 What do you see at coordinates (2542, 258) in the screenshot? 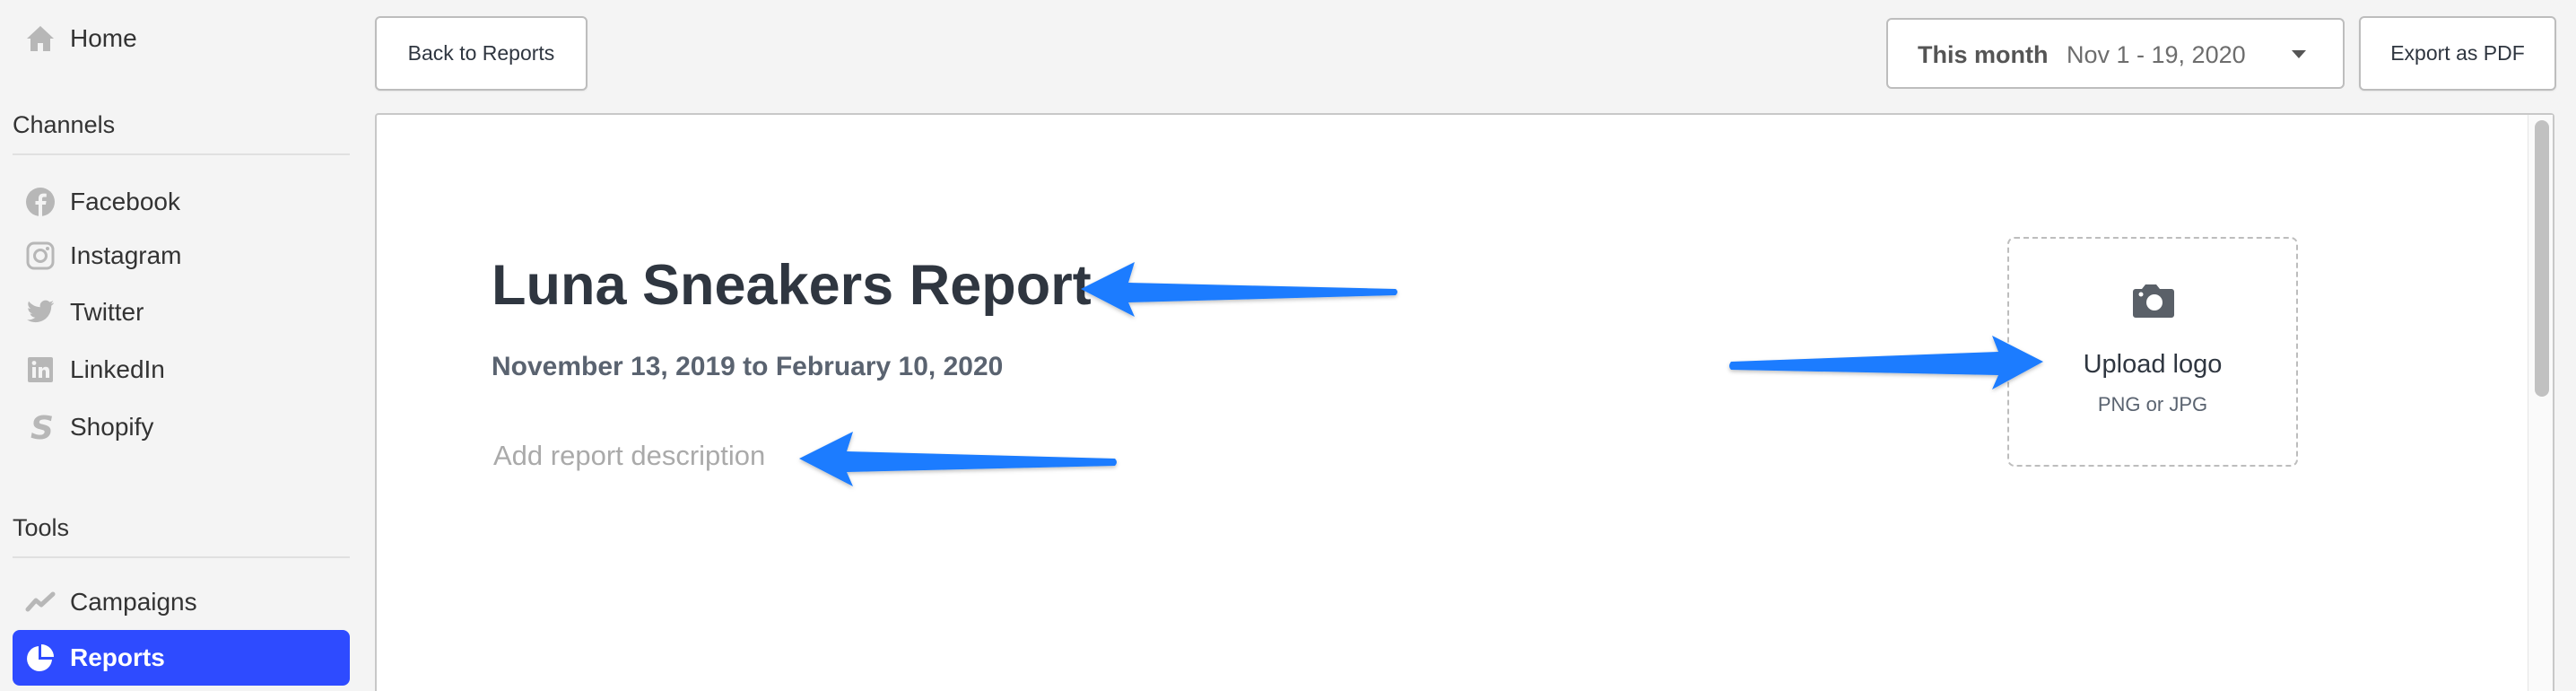
I see `scrollbar-thumb` at bounding box center [2542, 258].